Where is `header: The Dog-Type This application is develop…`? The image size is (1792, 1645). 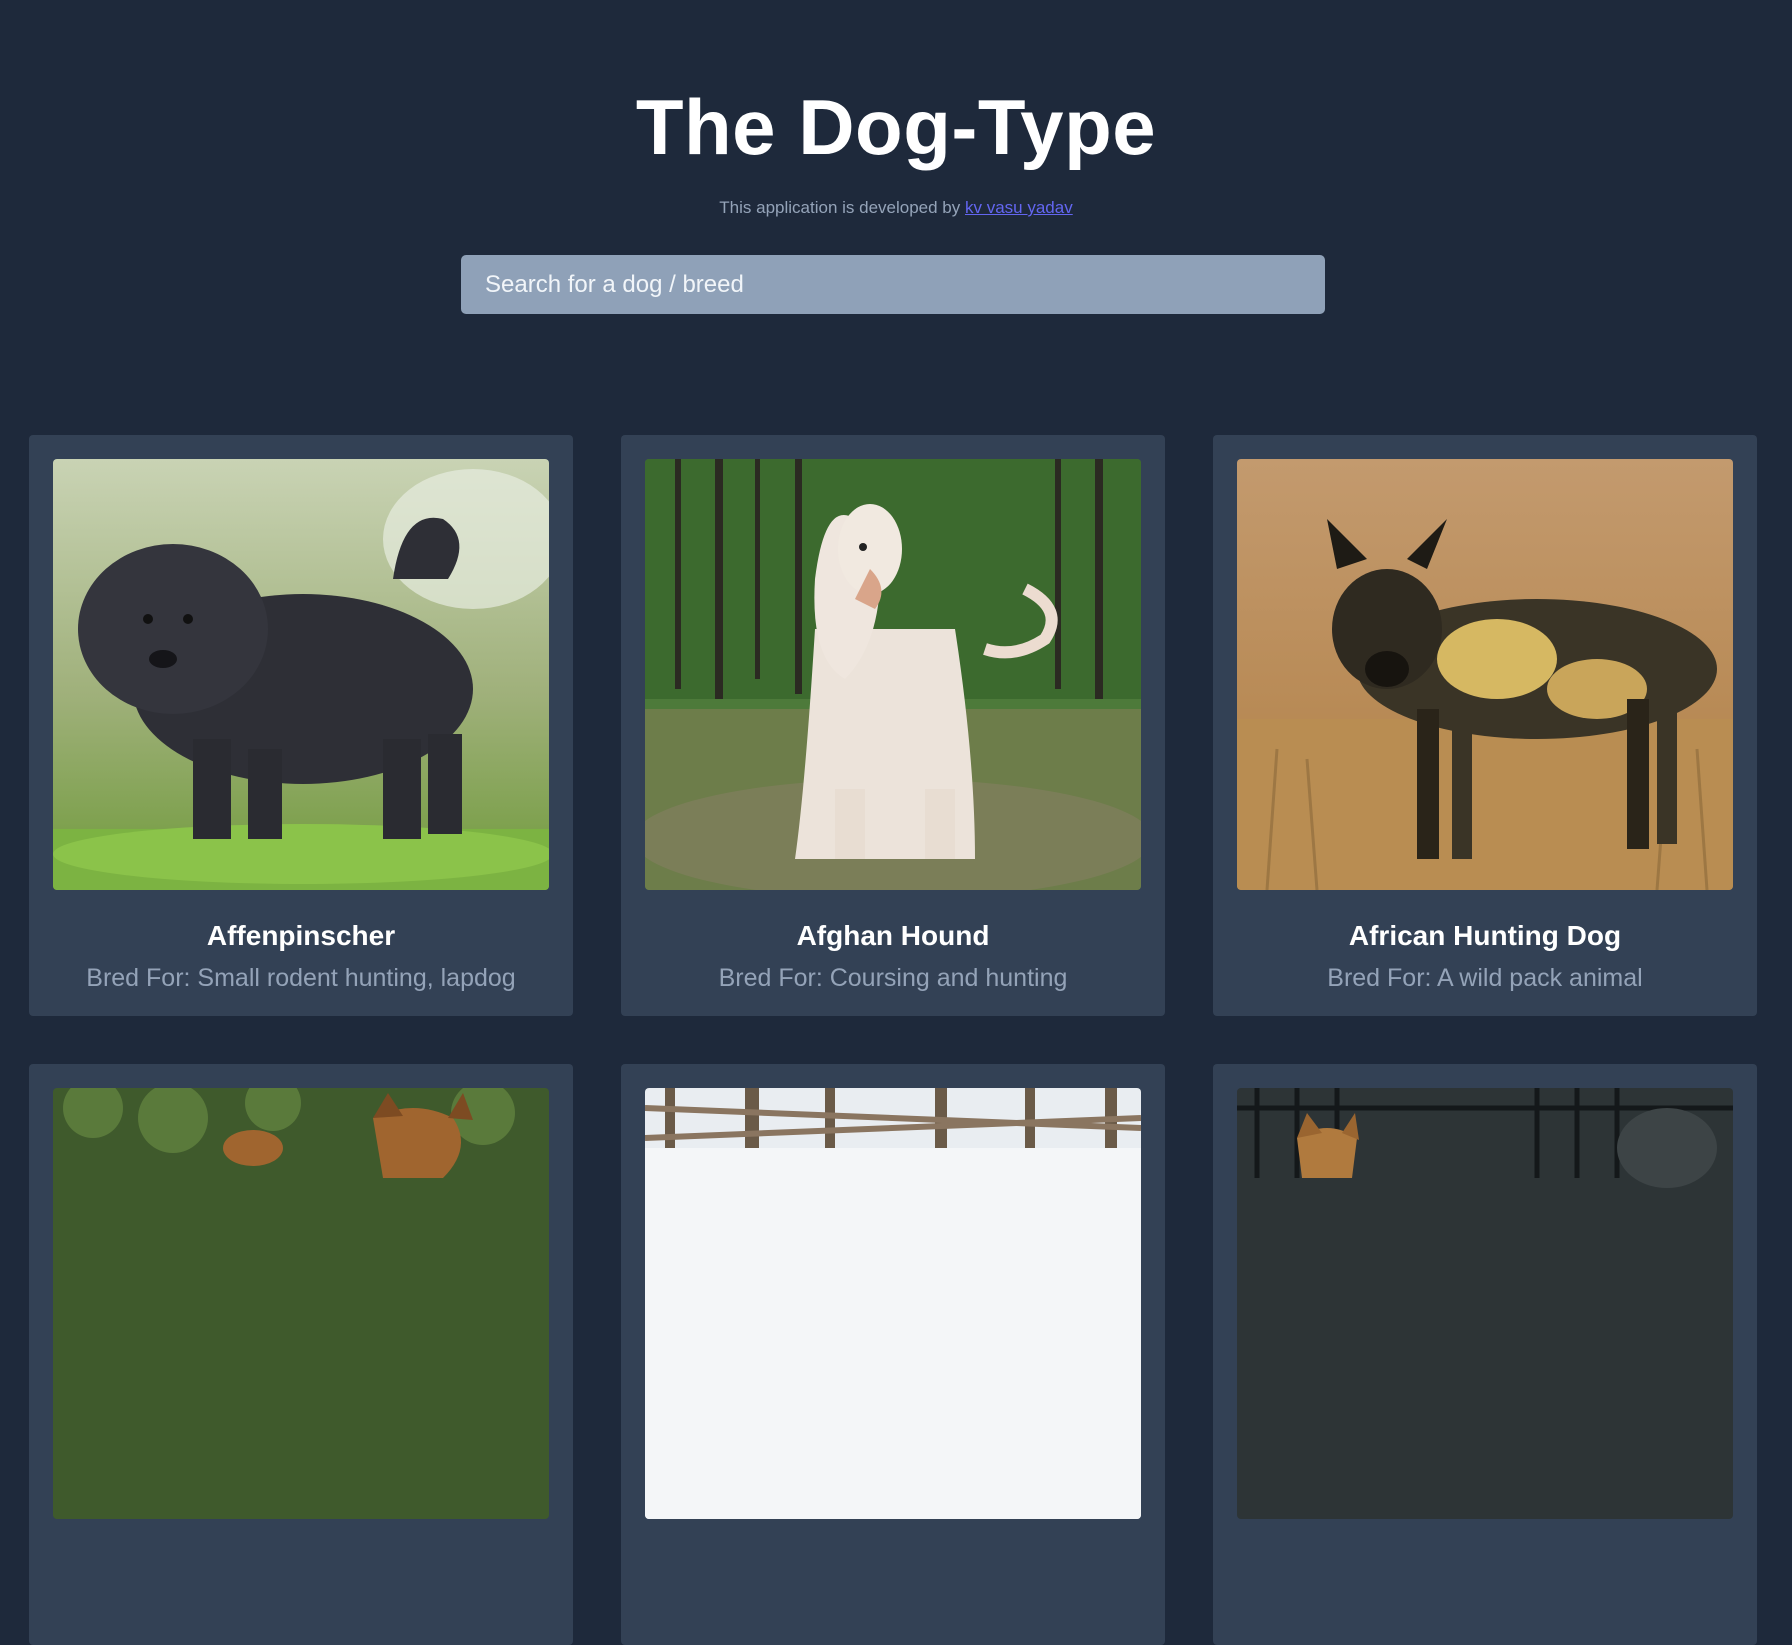
header: The Dog-Type This application is develop… is located at coordinates (896, 109).